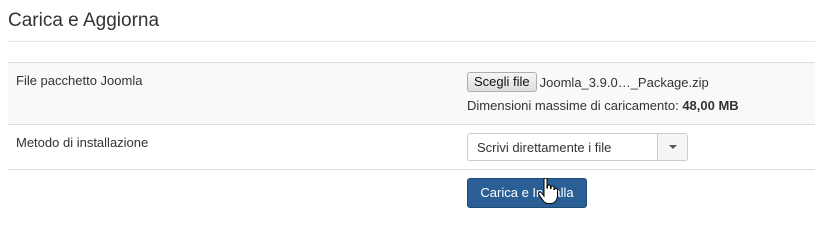  Describe the element at coordinates (624, 82) in the screenshot. I see `selected-file-name: Joomla_3.9.0…_Package.zip` at that location.